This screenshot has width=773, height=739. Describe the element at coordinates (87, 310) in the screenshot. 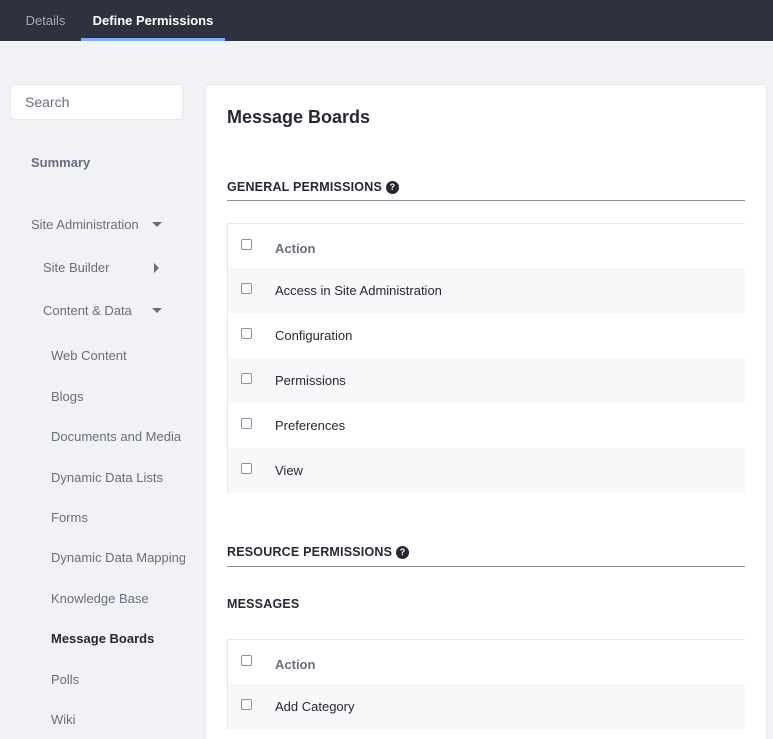

I see `sidebar-item-content-data: Content & Data` at that location.